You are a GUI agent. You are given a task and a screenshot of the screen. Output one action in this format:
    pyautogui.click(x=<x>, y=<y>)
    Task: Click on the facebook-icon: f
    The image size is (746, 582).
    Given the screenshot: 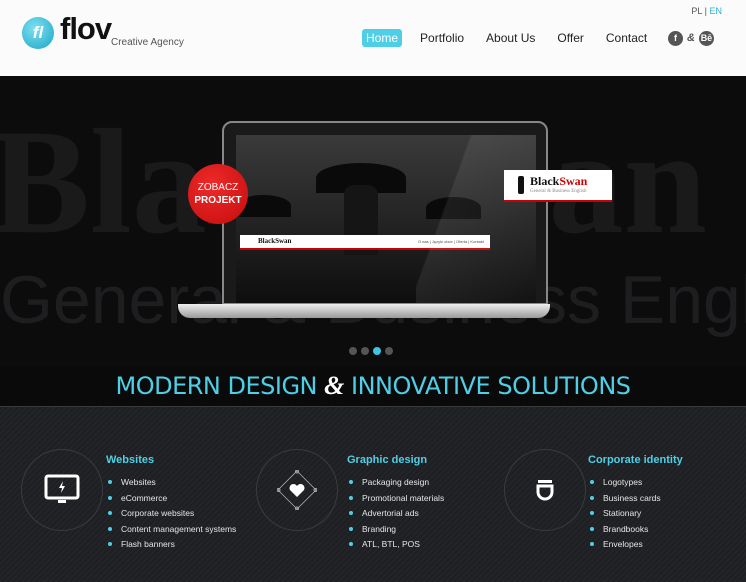 What is the action you would take?
    pyautogui.click(x=675, y=38)
    